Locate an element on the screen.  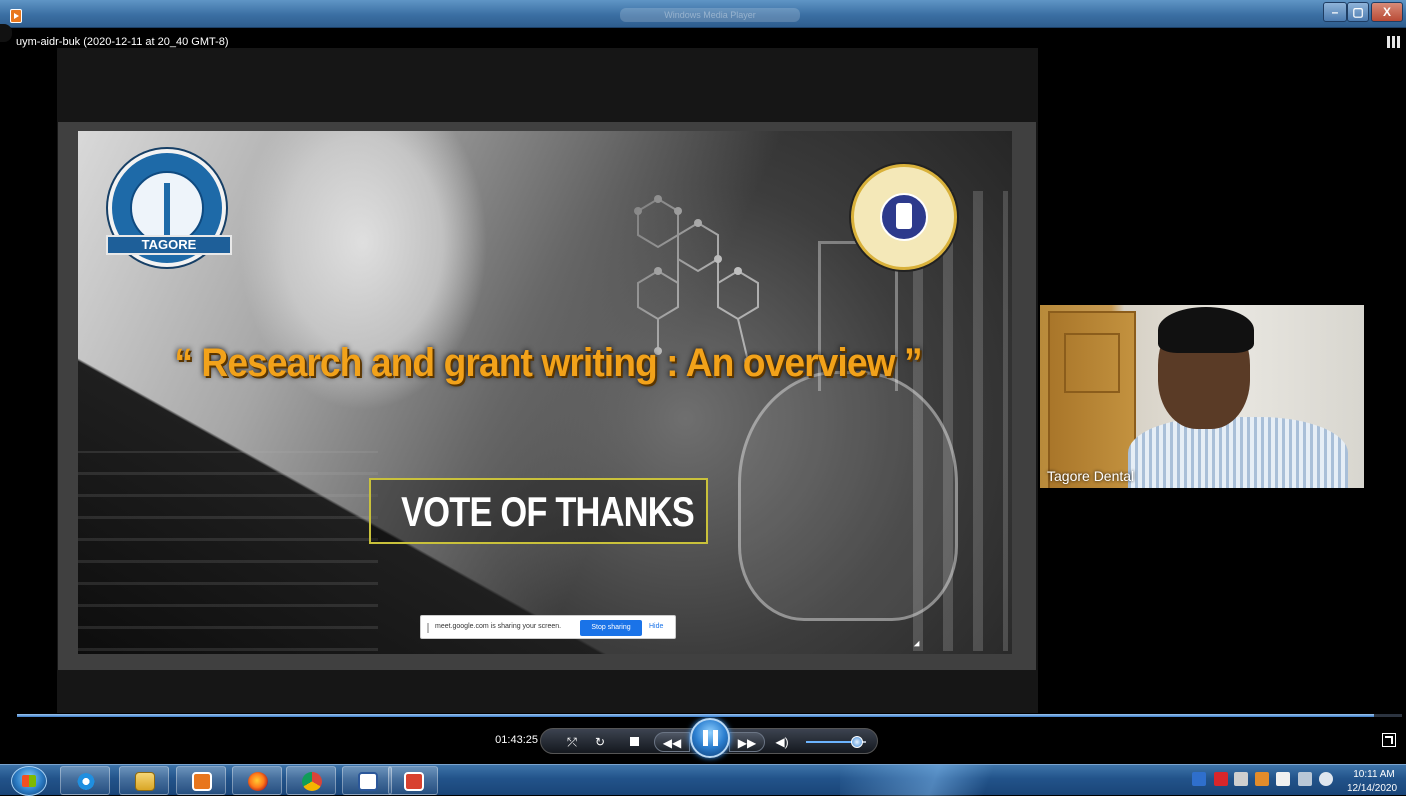
caduceus-emblem is located at coordinates (167, 208).